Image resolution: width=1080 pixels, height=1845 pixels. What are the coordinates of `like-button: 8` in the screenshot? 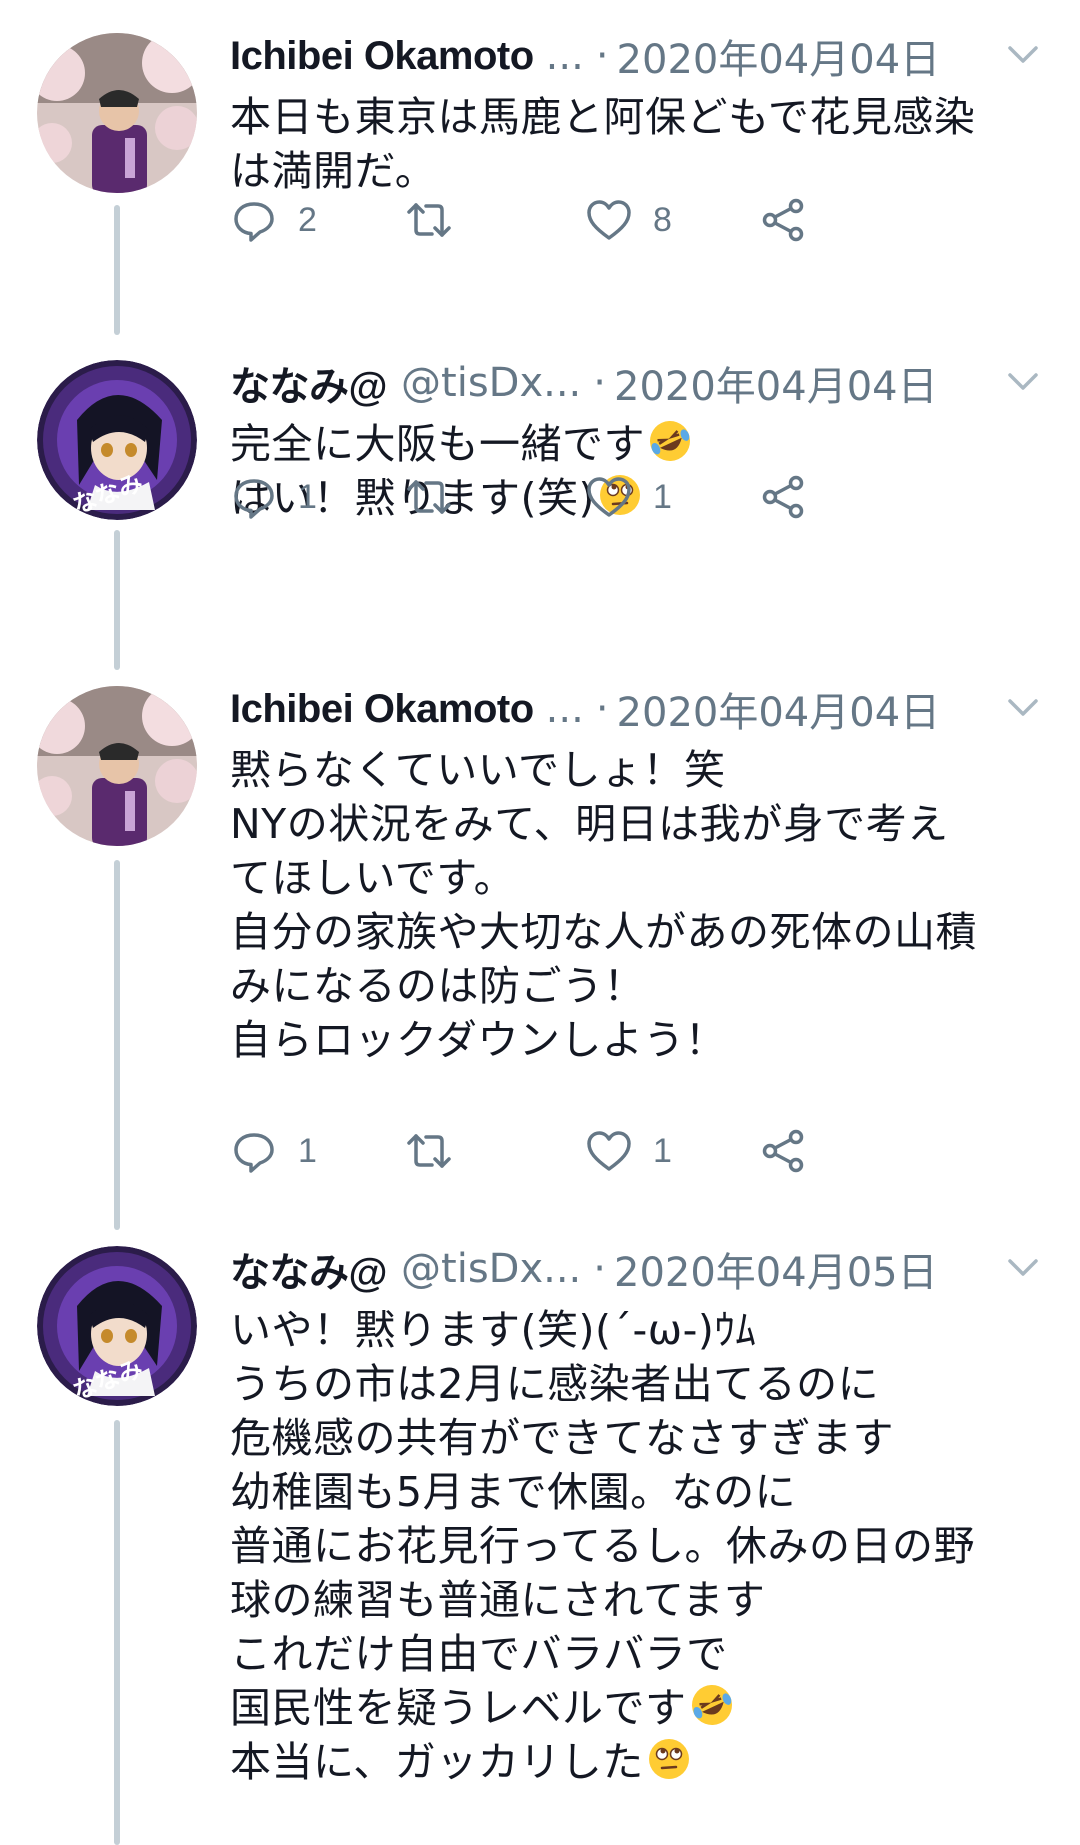 It's located at (628, 220).